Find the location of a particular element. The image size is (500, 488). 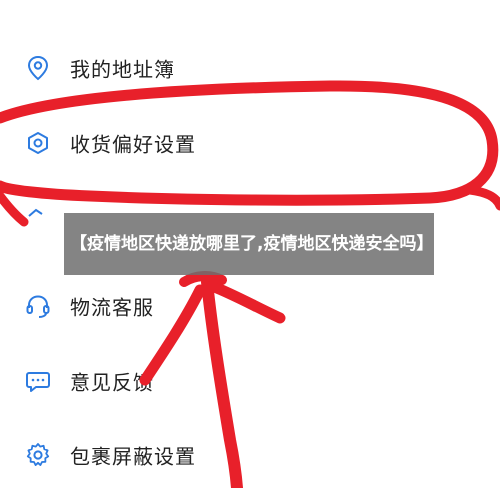

cut-off-top-text-right is located at coordinates (360, 4).